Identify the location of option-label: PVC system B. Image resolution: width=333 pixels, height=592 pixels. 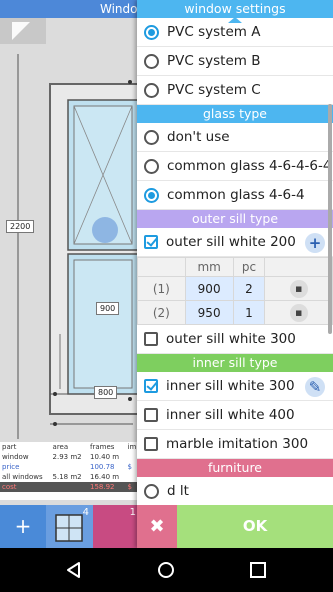
(214, 61).